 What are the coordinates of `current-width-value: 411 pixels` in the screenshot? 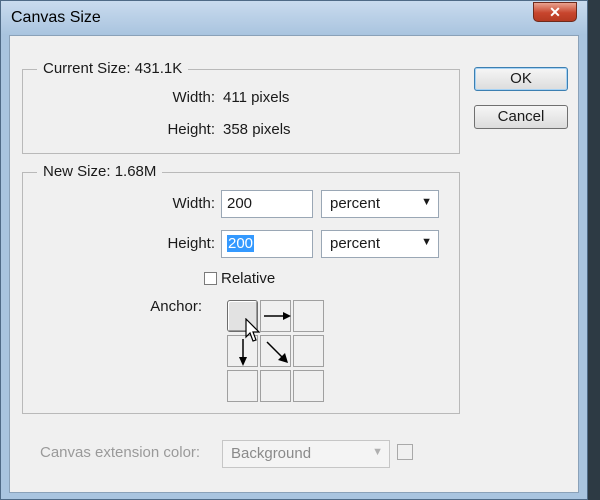 It's located at (256, 97).